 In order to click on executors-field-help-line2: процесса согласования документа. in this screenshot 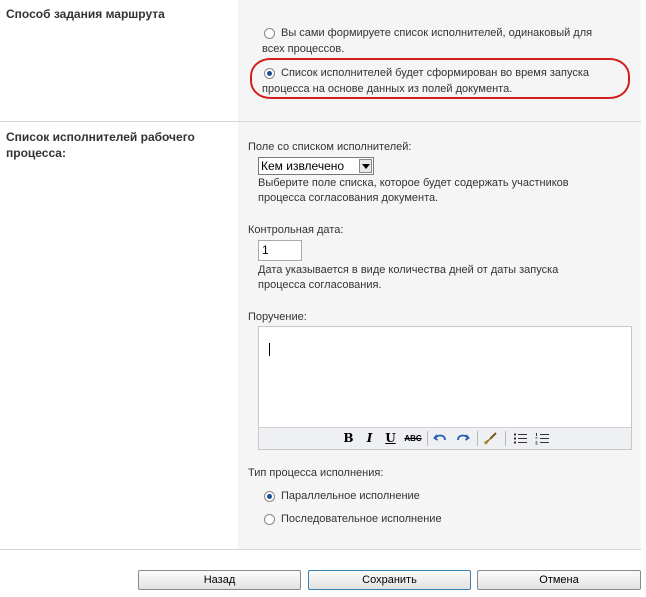, I will do `click(348, 198)`.